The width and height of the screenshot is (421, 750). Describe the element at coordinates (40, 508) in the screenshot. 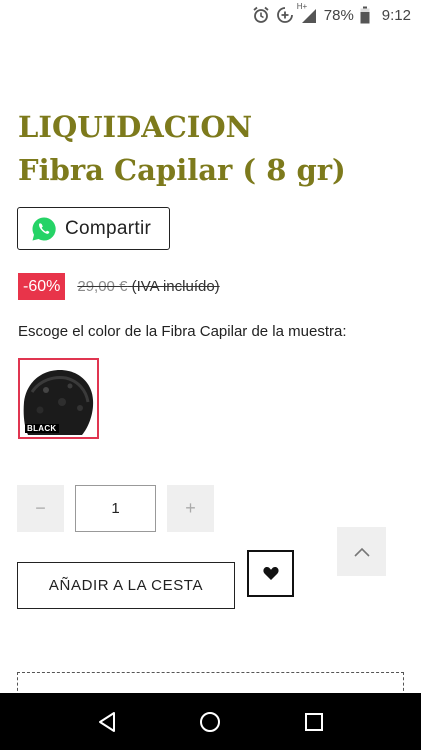

I see `quantity-decrease-button: −` at that location.